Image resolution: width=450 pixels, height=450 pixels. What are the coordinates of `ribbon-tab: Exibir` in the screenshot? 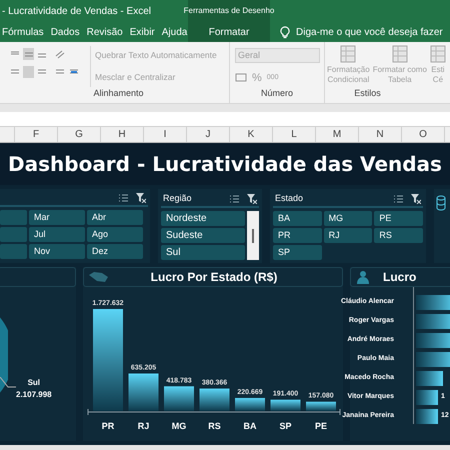 It's located at (142, 32).